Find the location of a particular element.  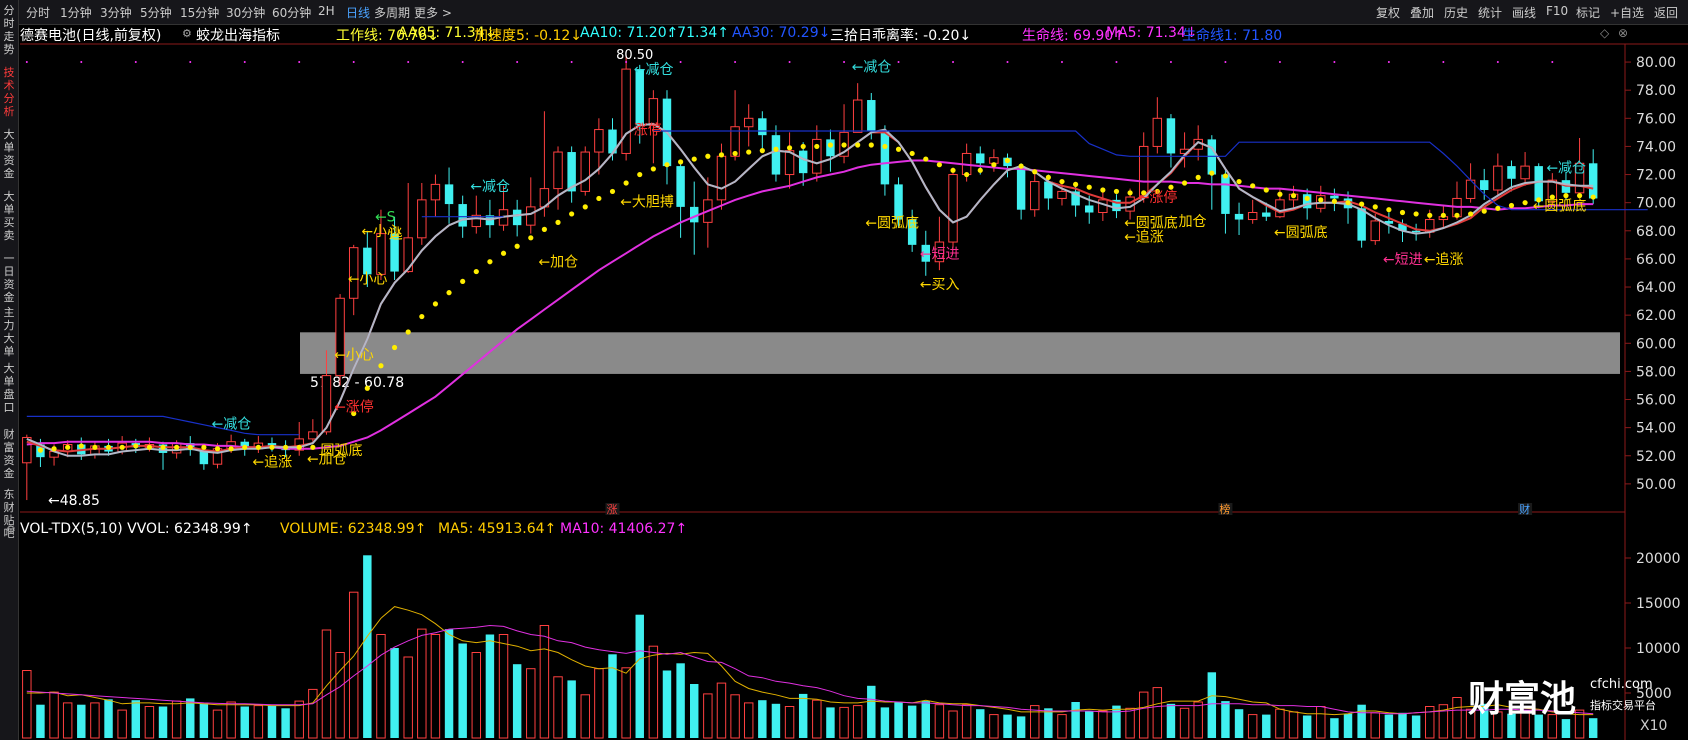

signal-label: ←大胆搏 is located at coordinates (647, 201).